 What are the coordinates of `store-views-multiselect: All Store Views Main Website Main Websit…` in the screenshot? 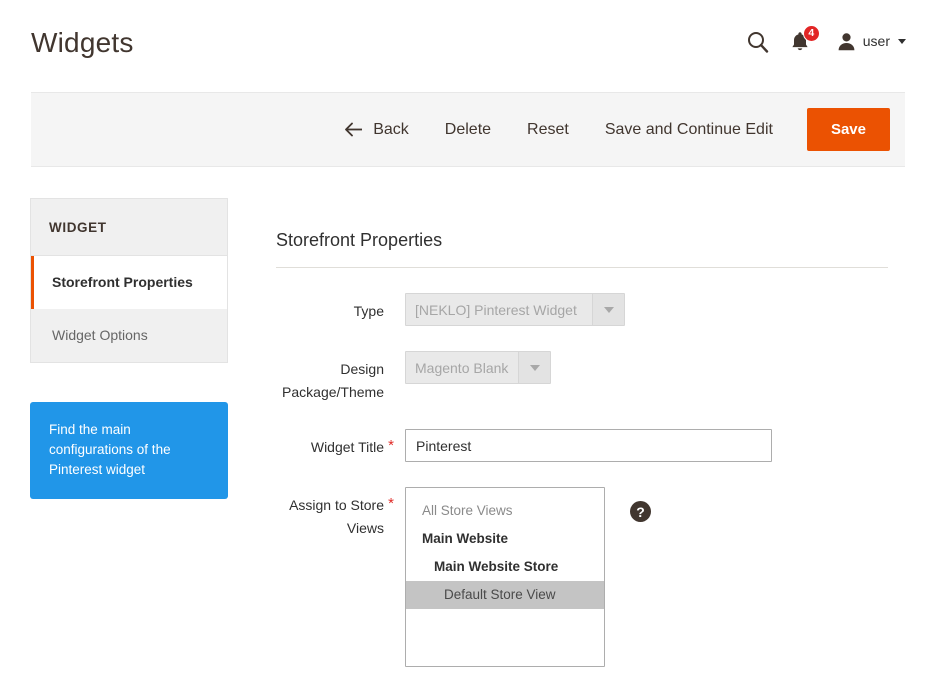 It's located at (505, 577).